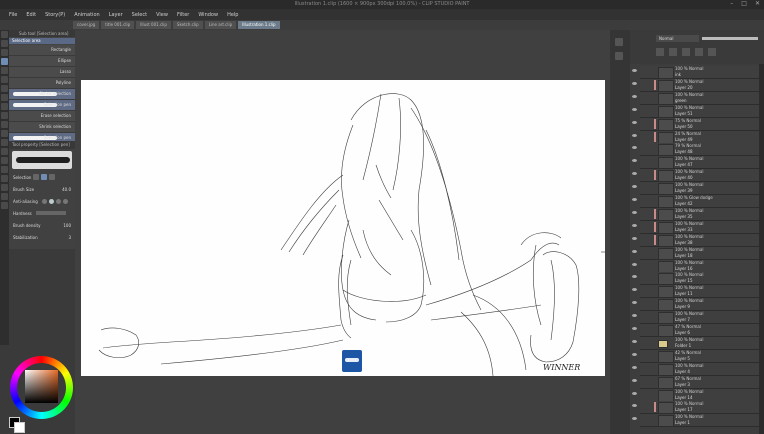 This screenshot has height=434, width=764. Describe the element at coordinates (42, 105) in the screenshot. I see `subtool-selection-pen: Selection pen` at that location.